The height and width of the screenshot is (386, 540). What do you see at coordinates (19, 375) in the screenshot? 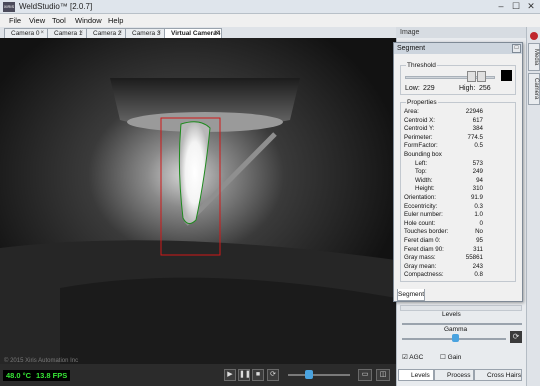
I see `temperature-readout: 48.0 °C` at bounding box center [19, 375].